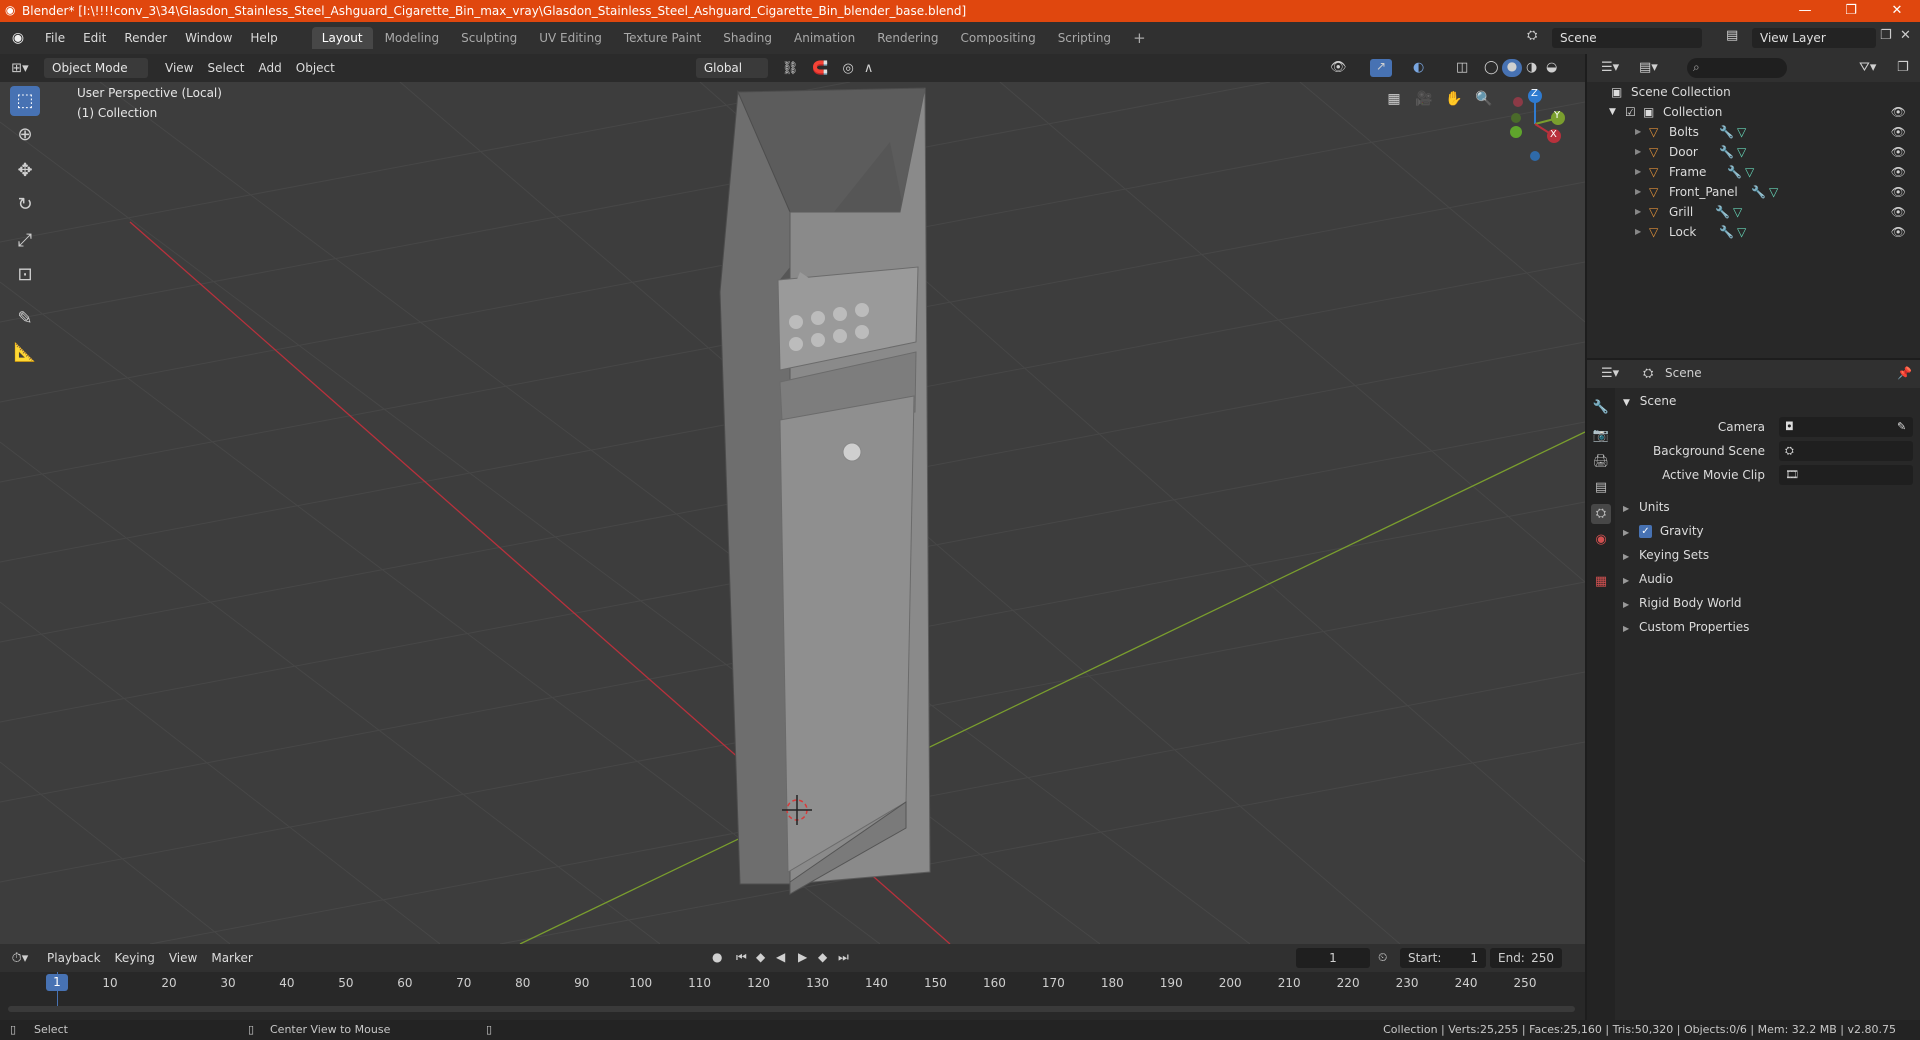 This screenshot has height=1040, width=1920. I want to click on xray-icon: ◫, so click(1462, 67).